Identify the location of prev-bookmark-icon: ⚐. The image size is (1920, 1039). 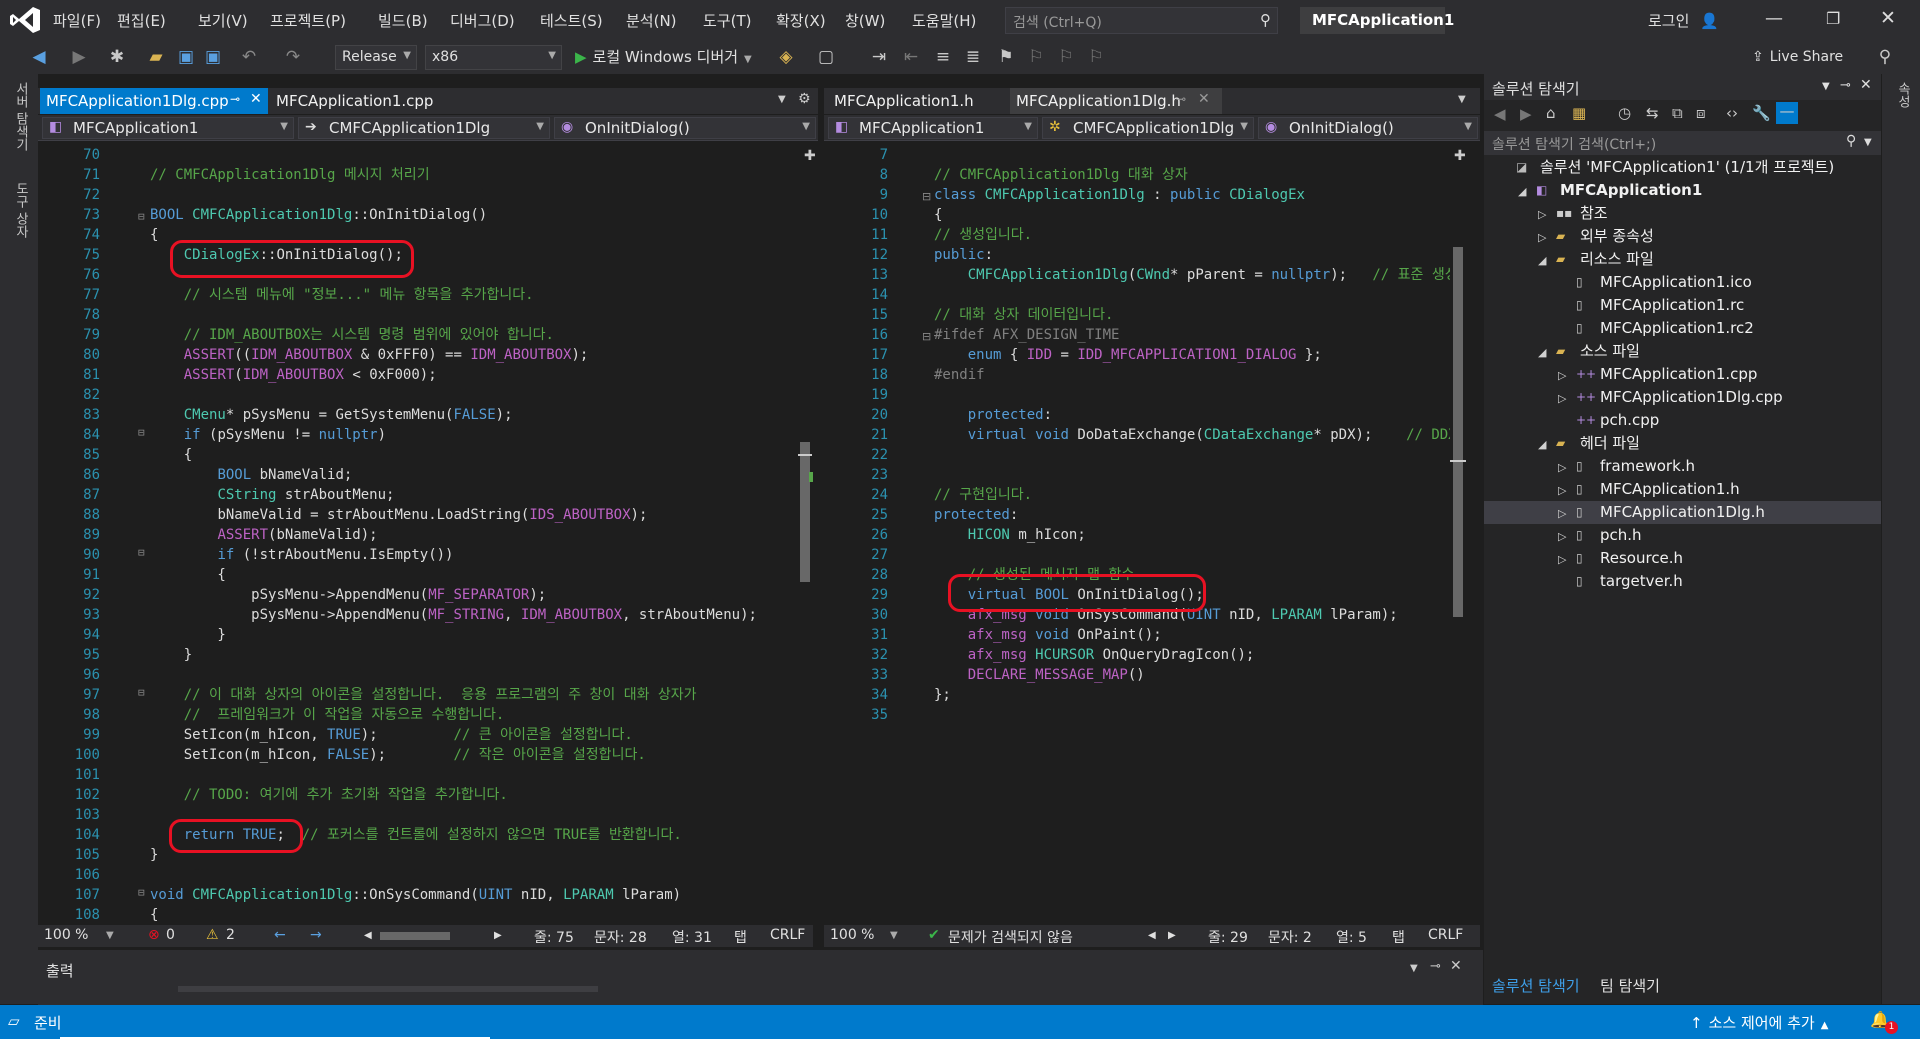
(1036, 57).